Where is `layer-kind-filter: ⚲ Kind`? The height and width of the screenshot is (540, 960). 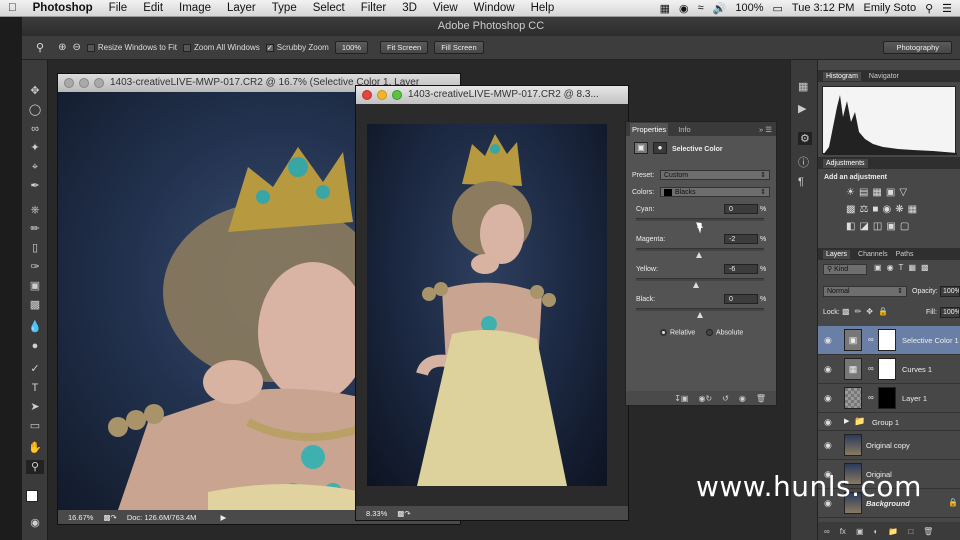 layer-kind-filter: ⚲ Kind is located at coordinates (845, 269).